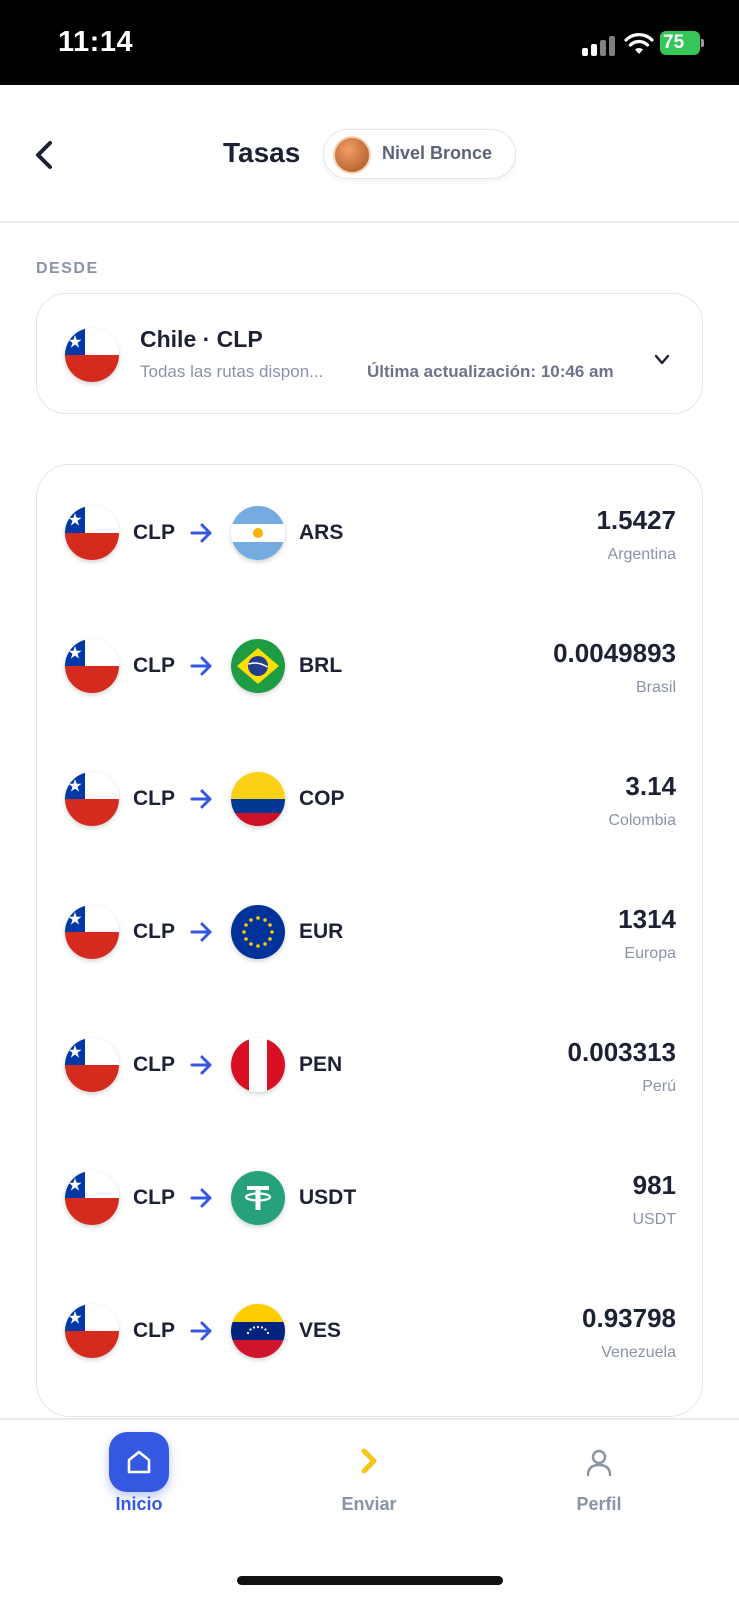 The image size is (739, 1600). Describe the element at coordinates (369, 42) in the screenshot. I see `status-bar: 11:14 75` at that location.